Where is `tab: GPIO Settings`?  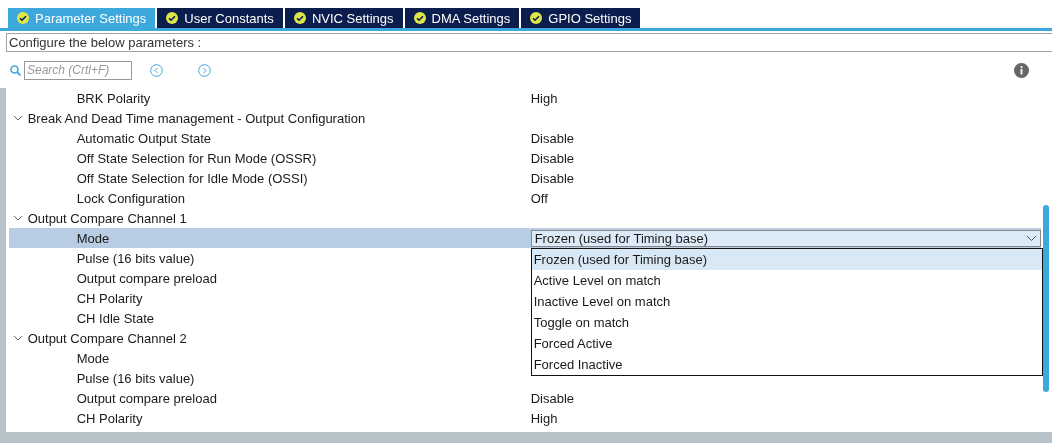 tab: GPIO Settings is located at coordinates (581, 18).